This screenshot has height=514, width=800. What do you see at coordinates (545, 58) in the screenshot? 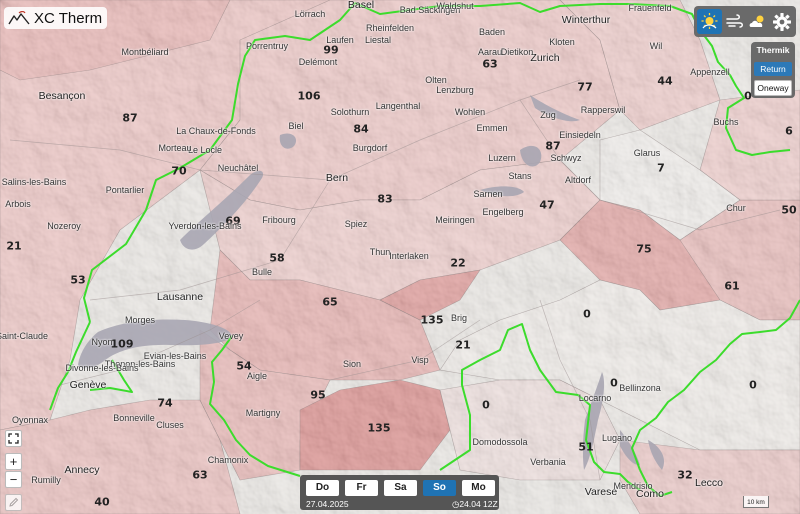
I see `city-label: Zurich` at bounding box center [545, 58].